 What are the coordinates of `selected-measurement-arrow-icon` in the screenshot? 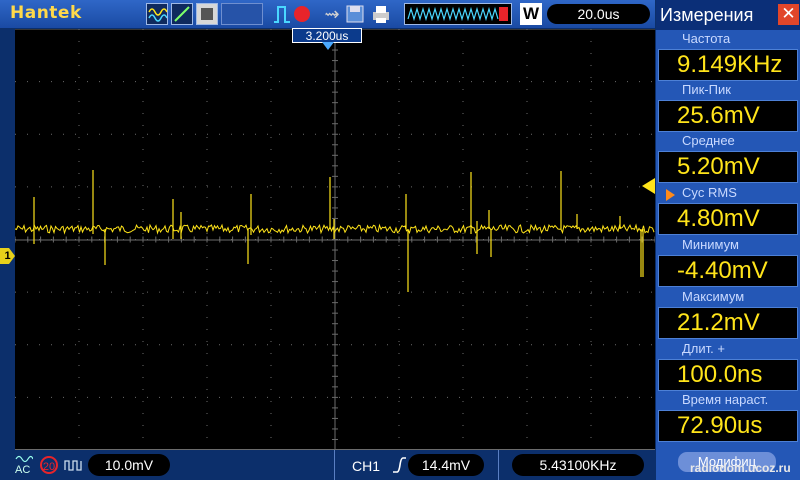 It's located at (670, 195).